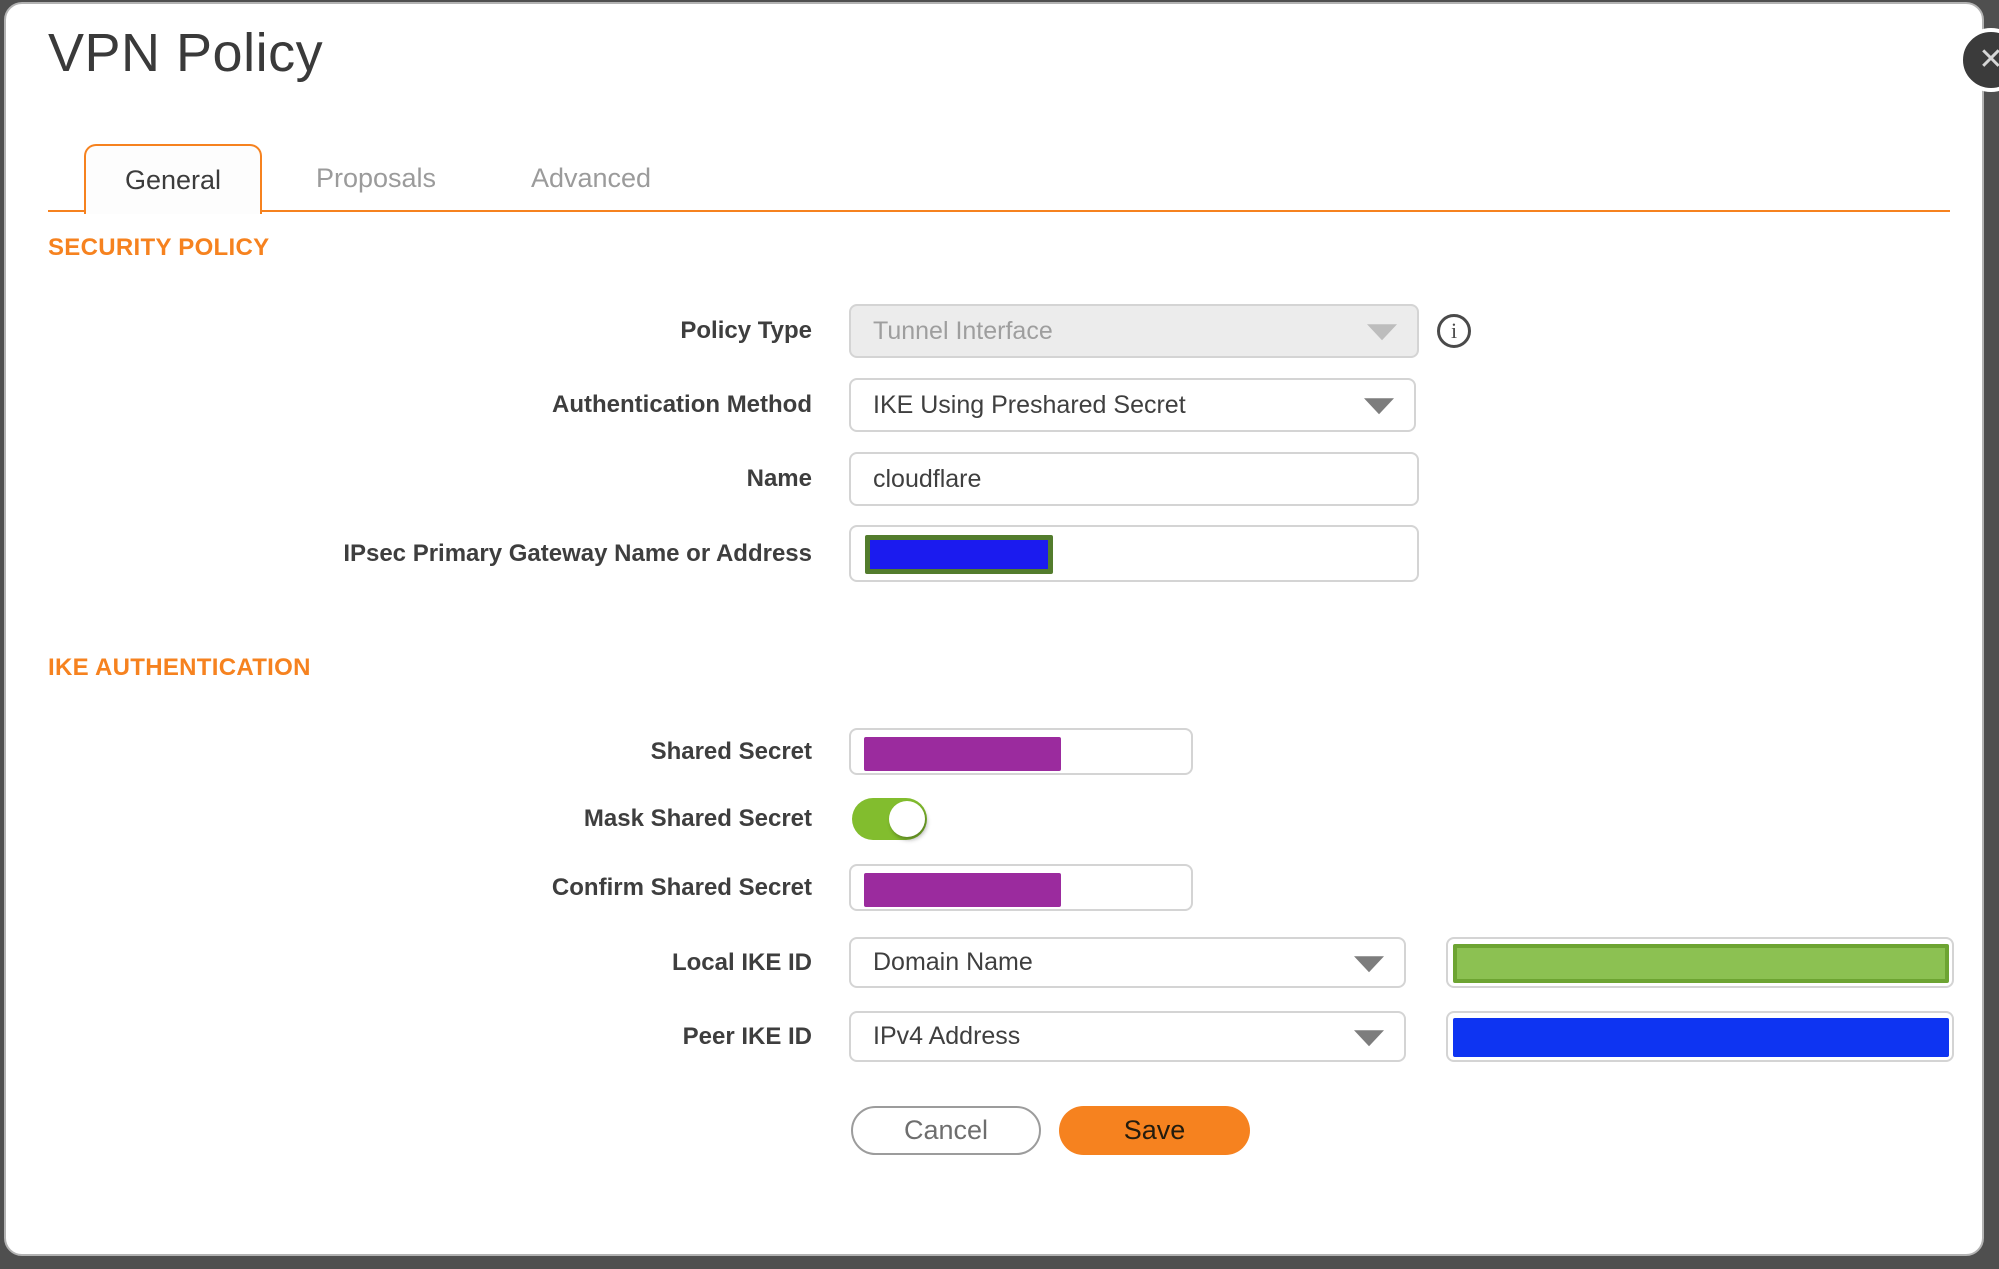 The image size is (1999, 1269). I want to click on toggle-knob, so click(907, 819).